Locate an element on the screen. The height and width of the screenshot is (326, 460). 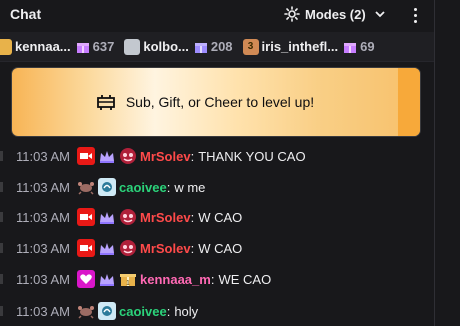
chat-message: 11:03 AM 1 kennaaa_m: WE CAO is located at coordinates (217, 279).